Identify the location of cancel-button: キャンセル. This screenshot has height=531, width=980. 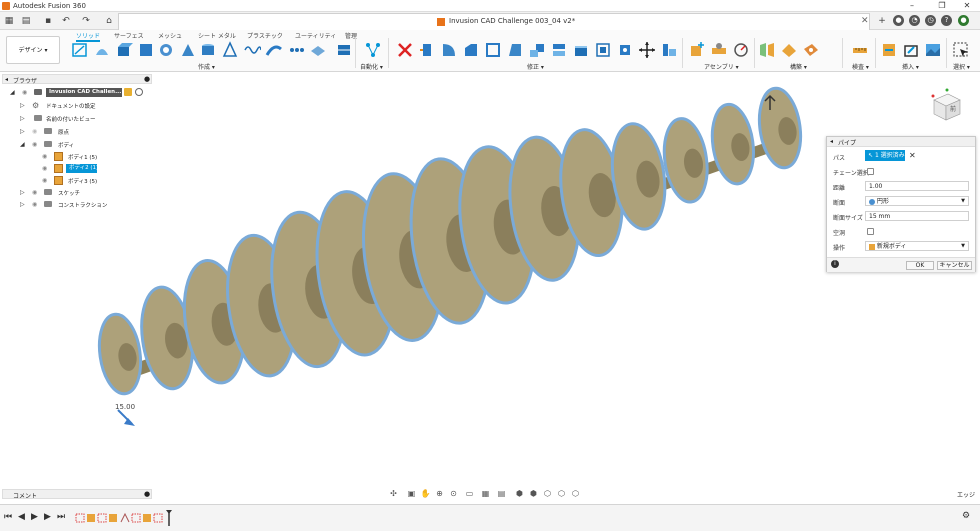
(954, 265).